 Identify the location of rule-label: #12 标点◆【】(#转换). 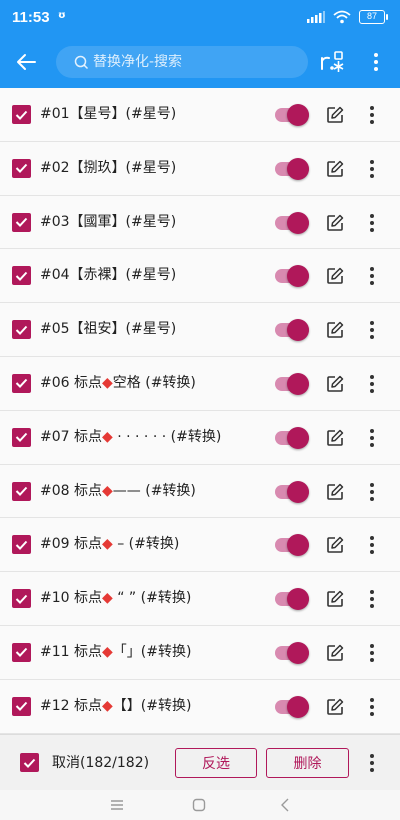
(116, 705).